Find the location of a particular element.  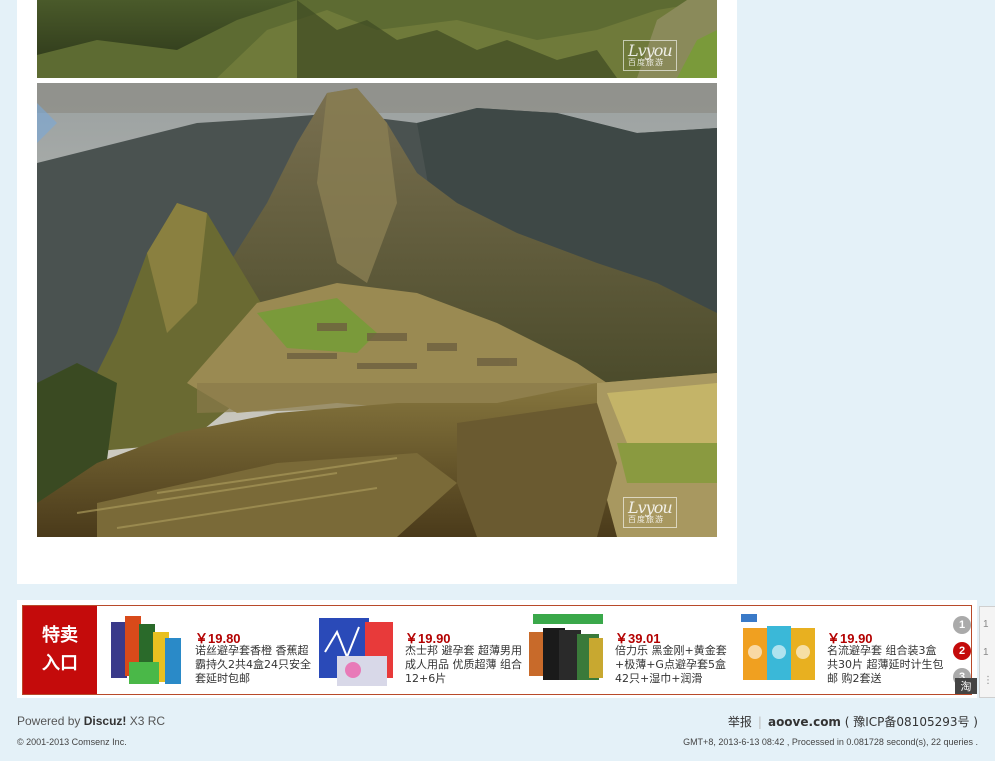

edge-glyph-3: ⋮ is located at coordinates (988, 680).